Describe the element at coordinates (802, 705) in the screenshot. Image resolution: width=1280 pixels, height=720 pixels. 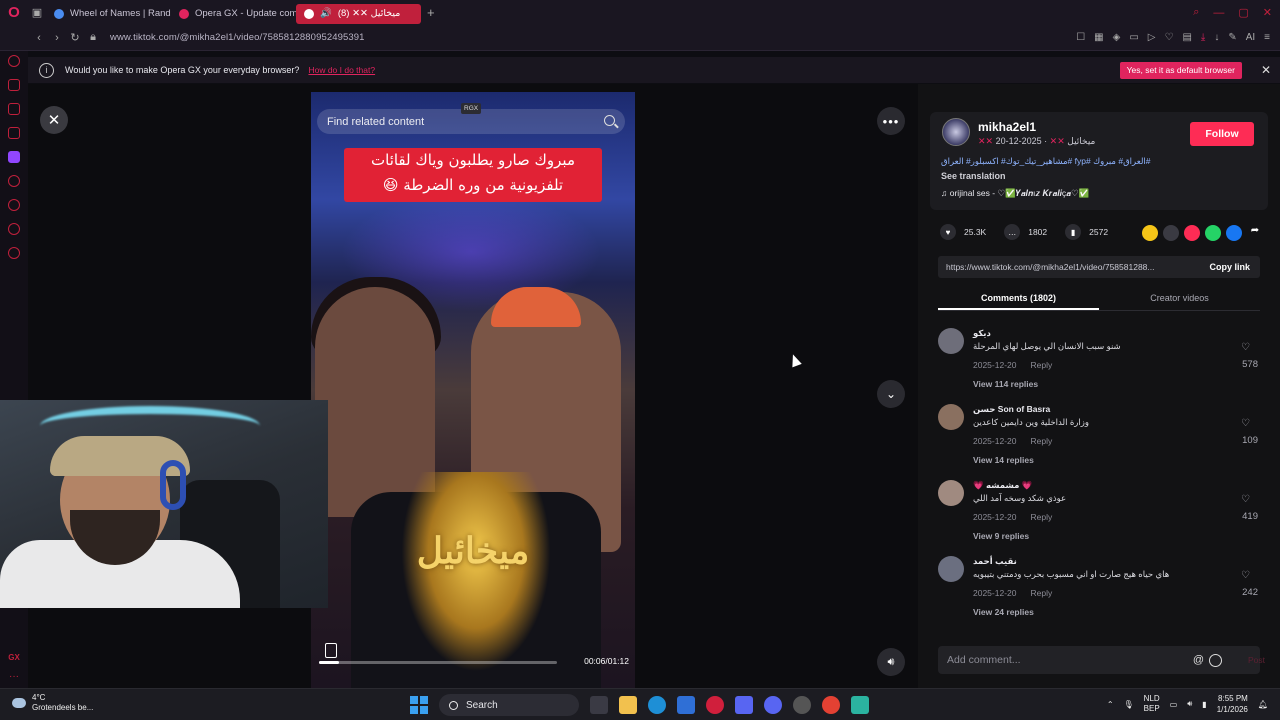
I see `steam-icon` at that location.